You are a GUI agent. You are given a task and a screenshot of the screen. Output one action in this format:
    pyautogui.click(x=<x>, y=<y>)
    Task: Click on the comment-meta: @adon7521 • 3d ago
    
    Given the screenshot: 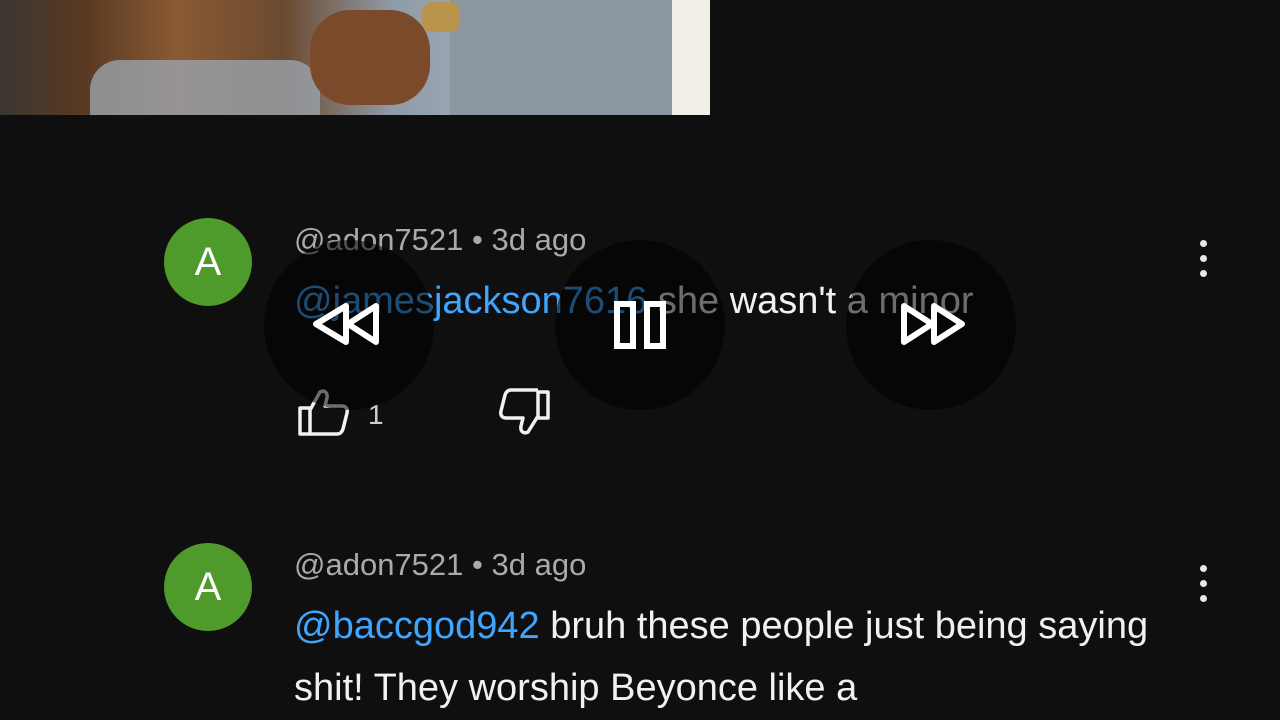 What is the action you would take?
    pyautogui.click(x=440, y=565)
    